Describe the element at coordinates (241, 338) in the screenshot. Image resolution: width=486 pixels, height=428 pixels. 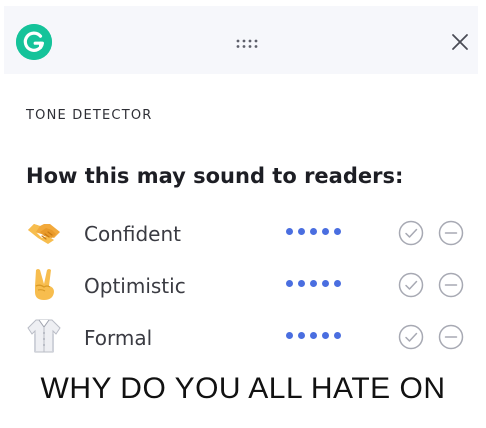
I see `tone-row-formal: Formal` at that location.